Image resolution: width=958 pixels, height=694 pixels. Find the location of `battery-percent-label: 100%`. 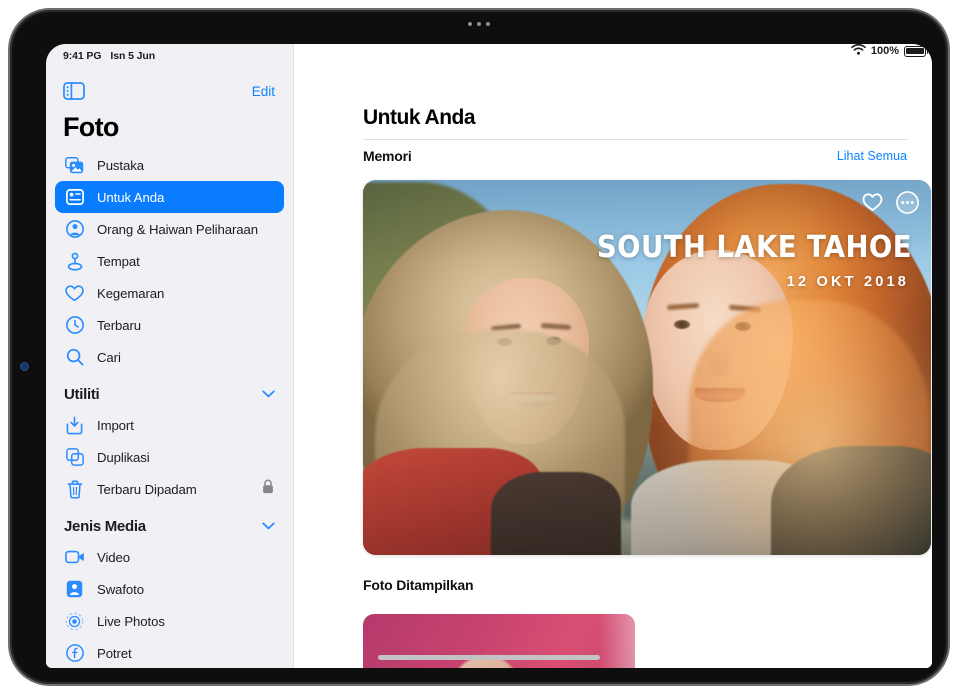

battery-percent-label: 100% is located at coordinates (884, 51).